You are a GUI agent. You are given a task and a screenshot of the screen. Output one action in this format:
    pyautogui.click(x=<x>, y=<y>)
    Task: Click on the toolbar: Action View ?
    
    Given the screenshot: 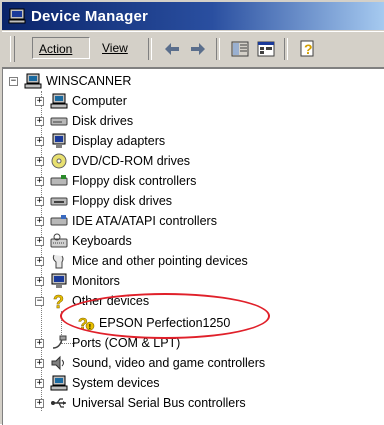 What is the action you would take?
    pyautogui.click(x=193, y=49)
    